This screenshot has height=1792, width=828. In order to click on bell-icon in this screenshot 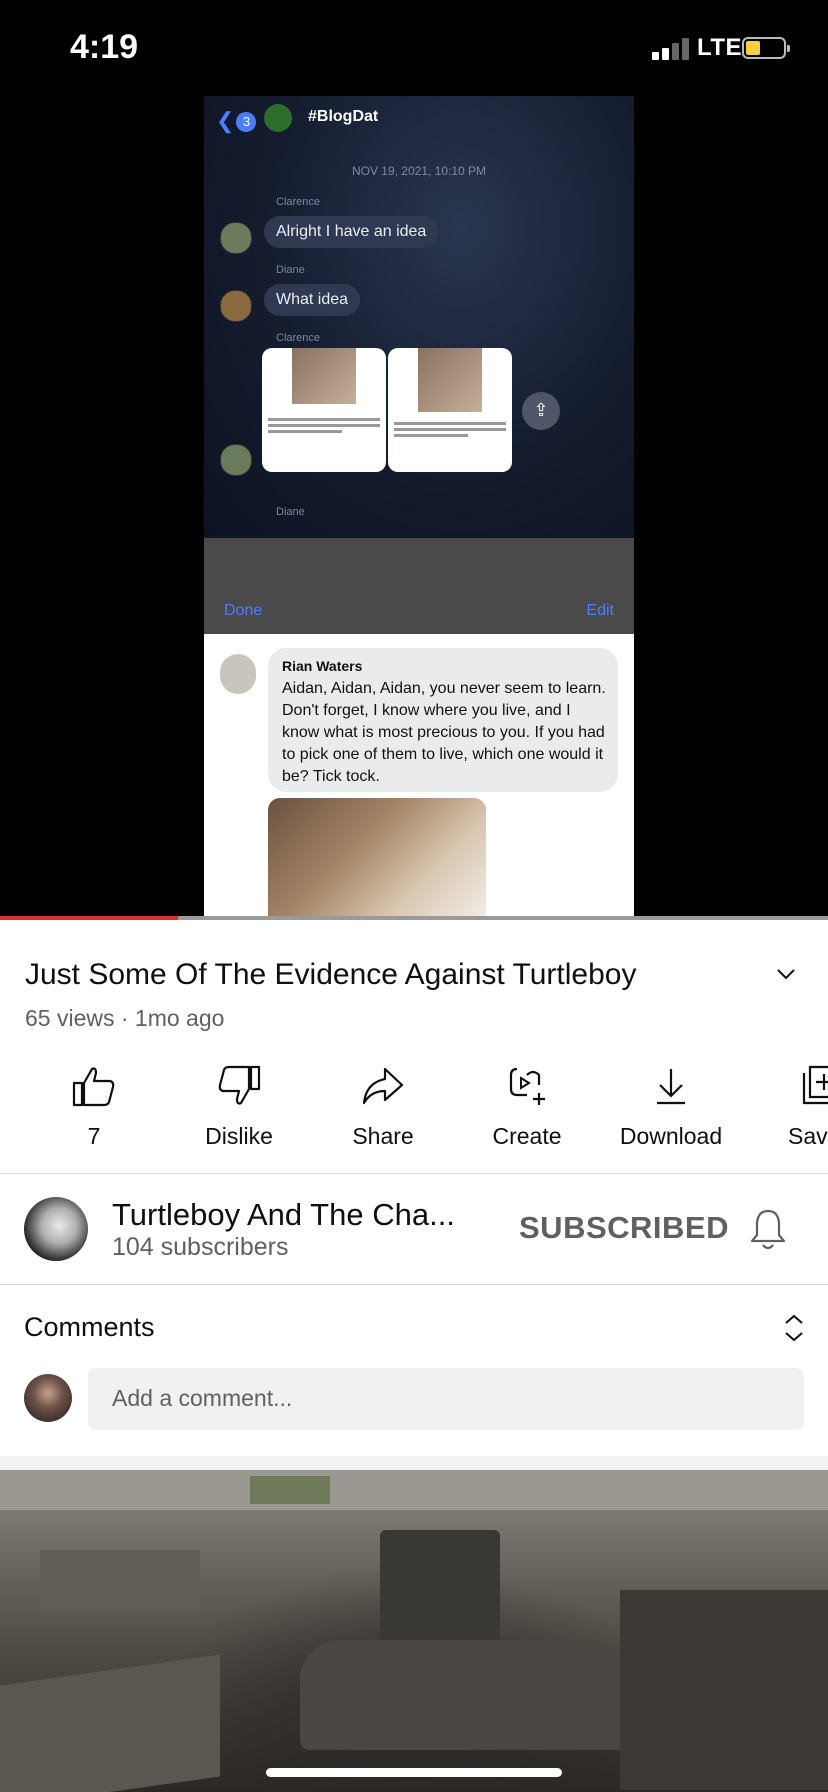, I will do `click(768, 1229)`.